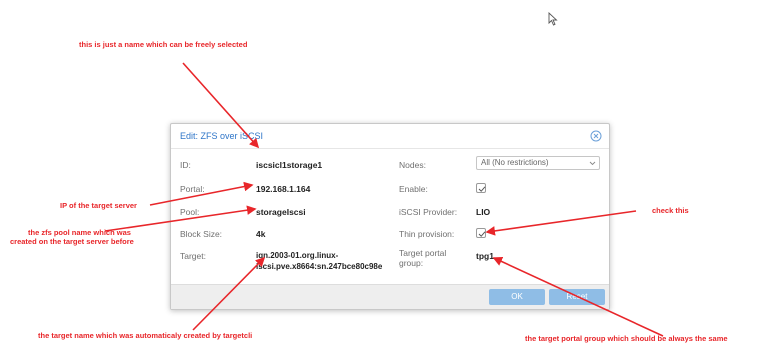  I want to click on arrow-target-name, so click(229, 293).